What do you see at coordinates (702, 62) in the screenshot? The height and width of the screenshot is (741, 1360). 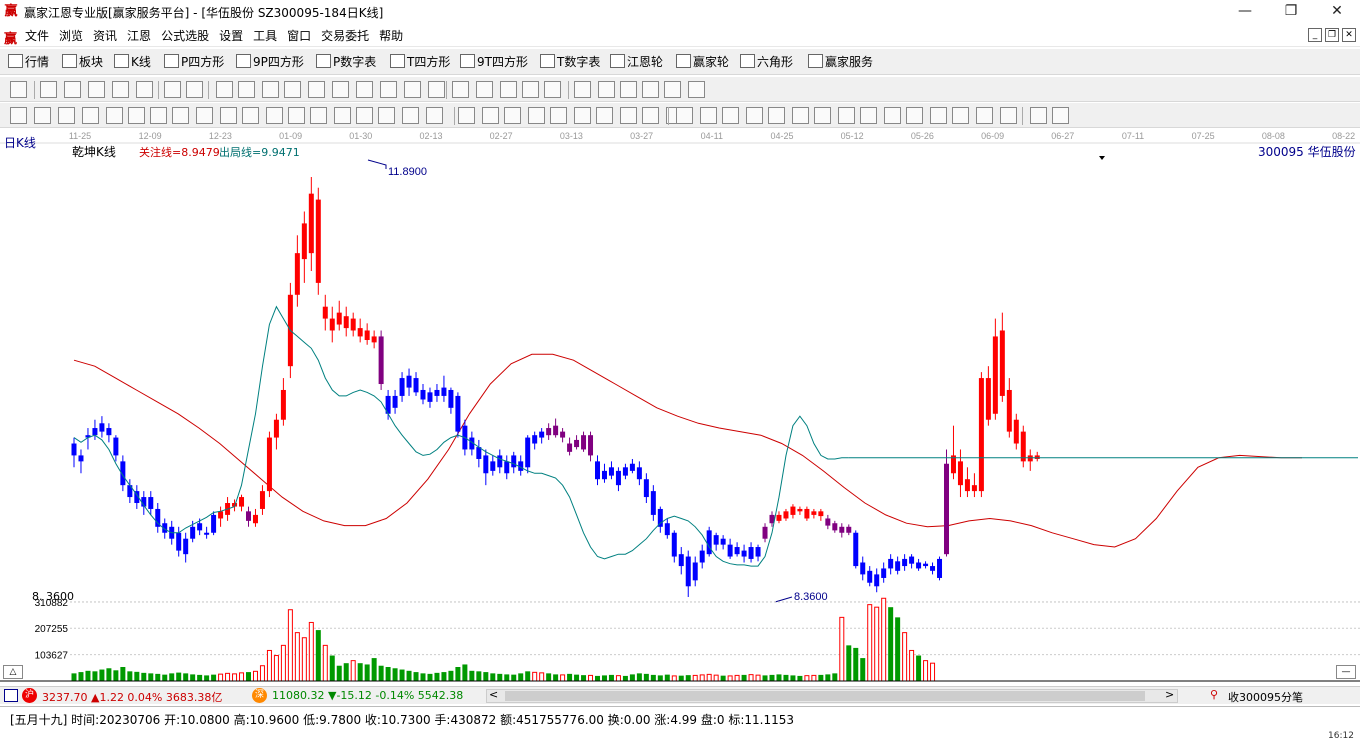 I see `toolbar-button: 赢家轮` at bounding box center [702, 62].